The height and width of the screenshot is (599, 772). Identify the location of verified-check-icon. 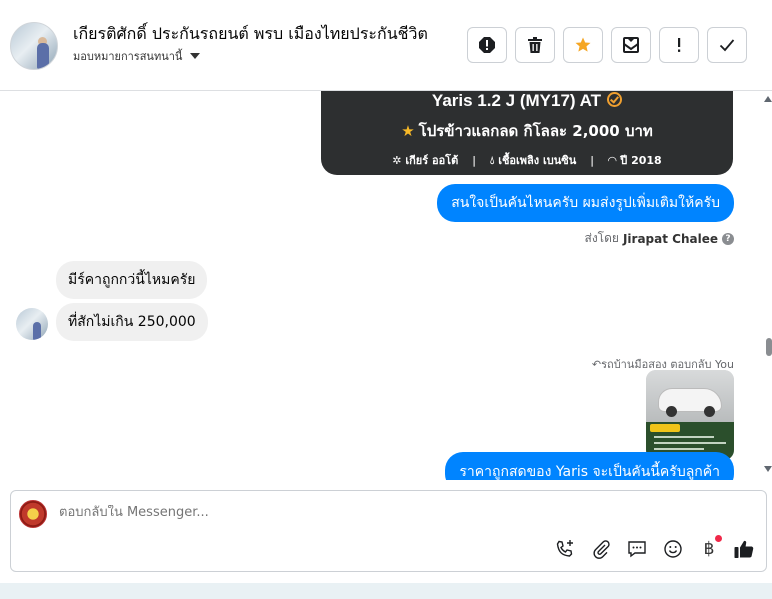
(615, 99).